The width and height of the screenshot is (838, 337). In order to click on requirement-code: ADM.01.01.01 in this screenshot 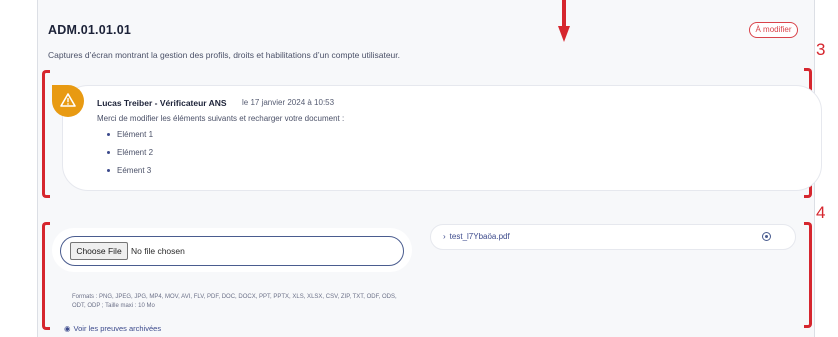, I will do `click(89, 30)`.